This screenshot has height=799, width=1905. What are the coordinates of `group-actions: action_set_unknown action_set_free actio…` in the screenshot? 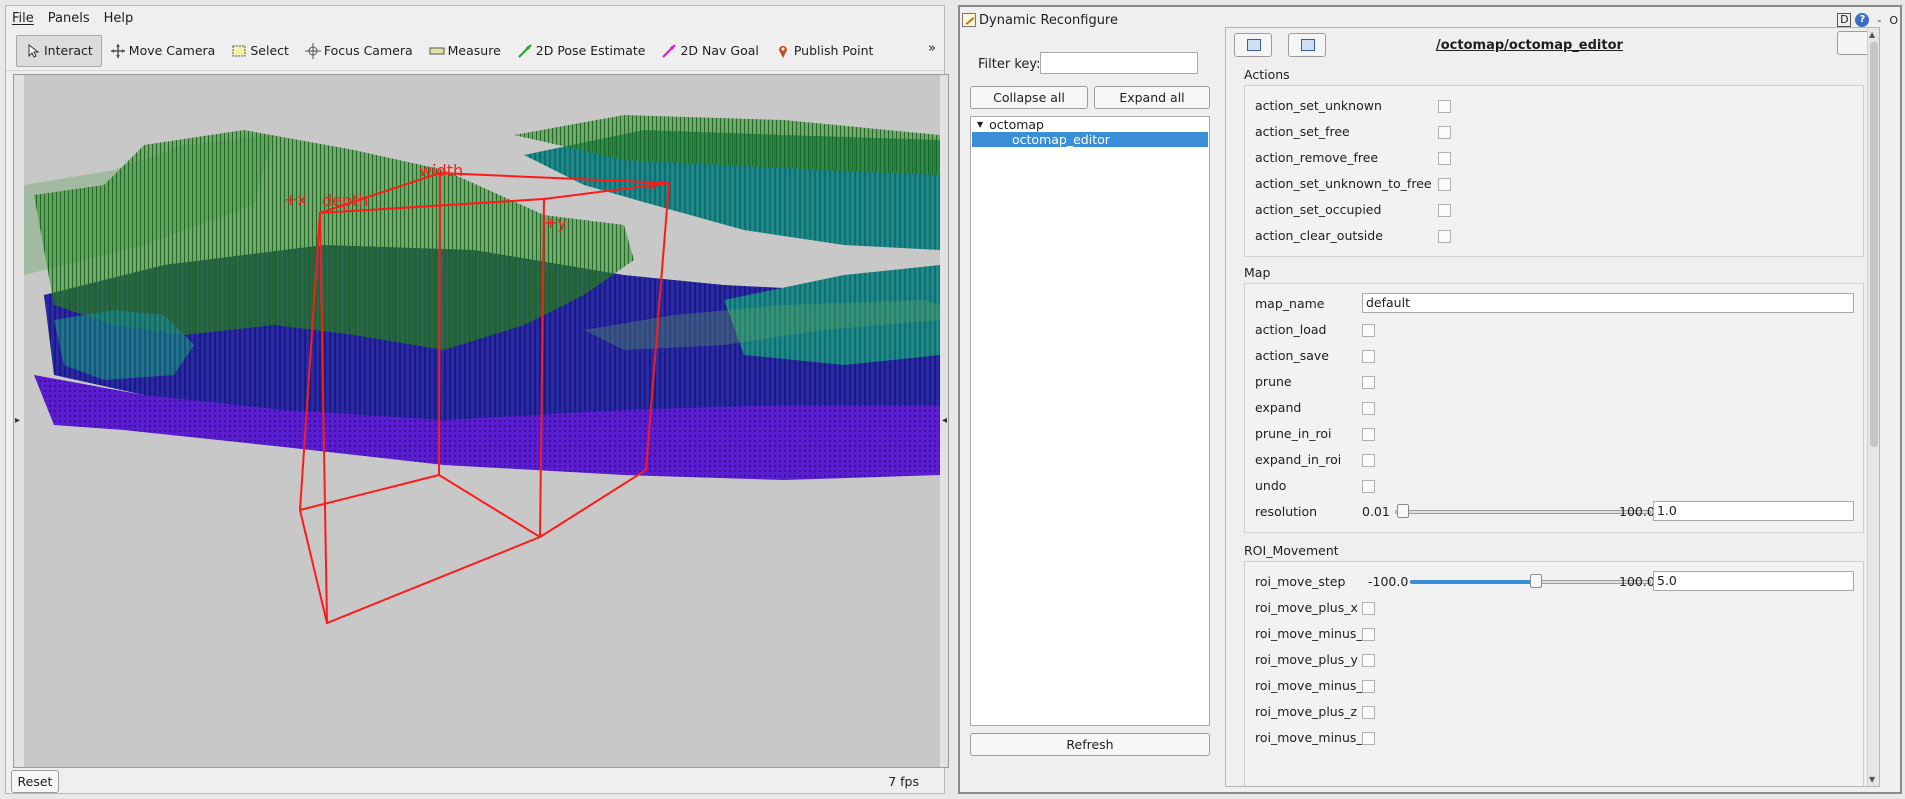 It's located at (1554, 171).